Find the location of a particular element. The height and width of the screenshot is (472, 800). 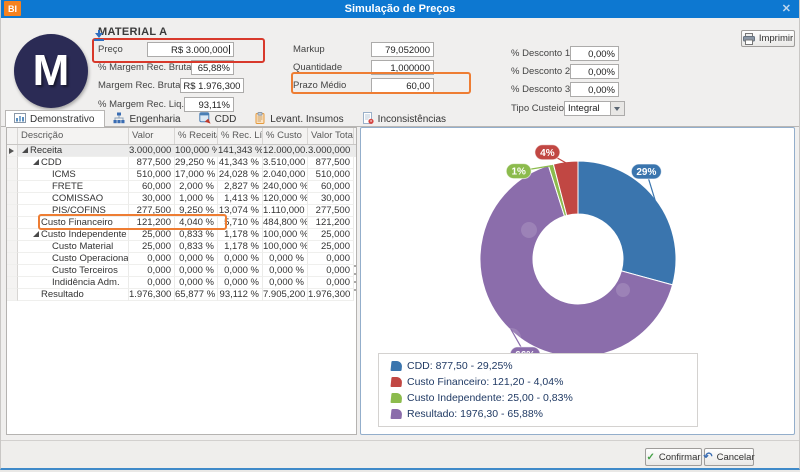

column-header: Descrição is located at coordinates (73, 136).